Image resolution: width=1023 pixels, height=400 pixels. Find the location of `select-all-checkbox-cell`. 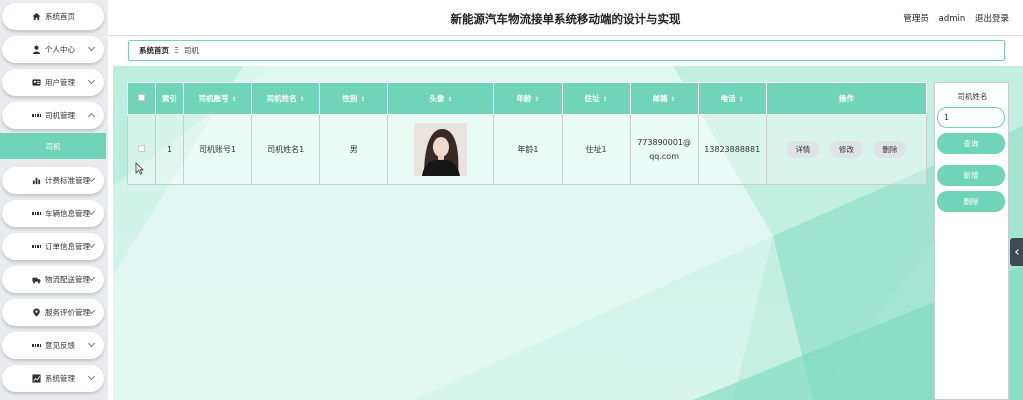

select-all-checkbox-cell is located at coordinates (141, 98).